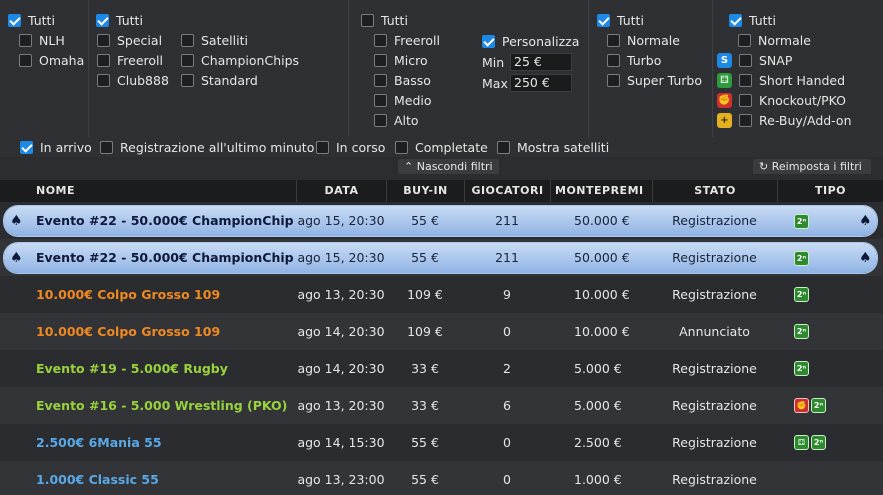 This screenshot has height=495, width=883. What do you see at coordinates (812, 166) in the screenshot?
I see `reset-filters-button: ↻ Reimposta i filtri` at bounding box center [812, 166].